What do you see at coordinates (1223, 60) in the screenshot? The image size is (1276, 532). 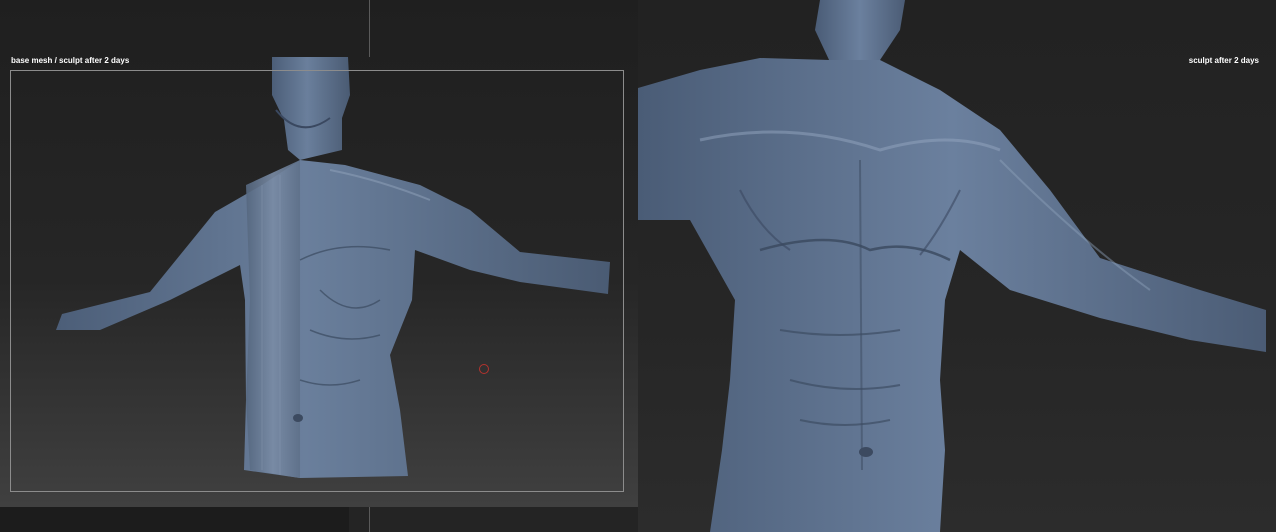 I see `right-panel-label: sculpt after 2 days` at bounding box center [1223, 60].